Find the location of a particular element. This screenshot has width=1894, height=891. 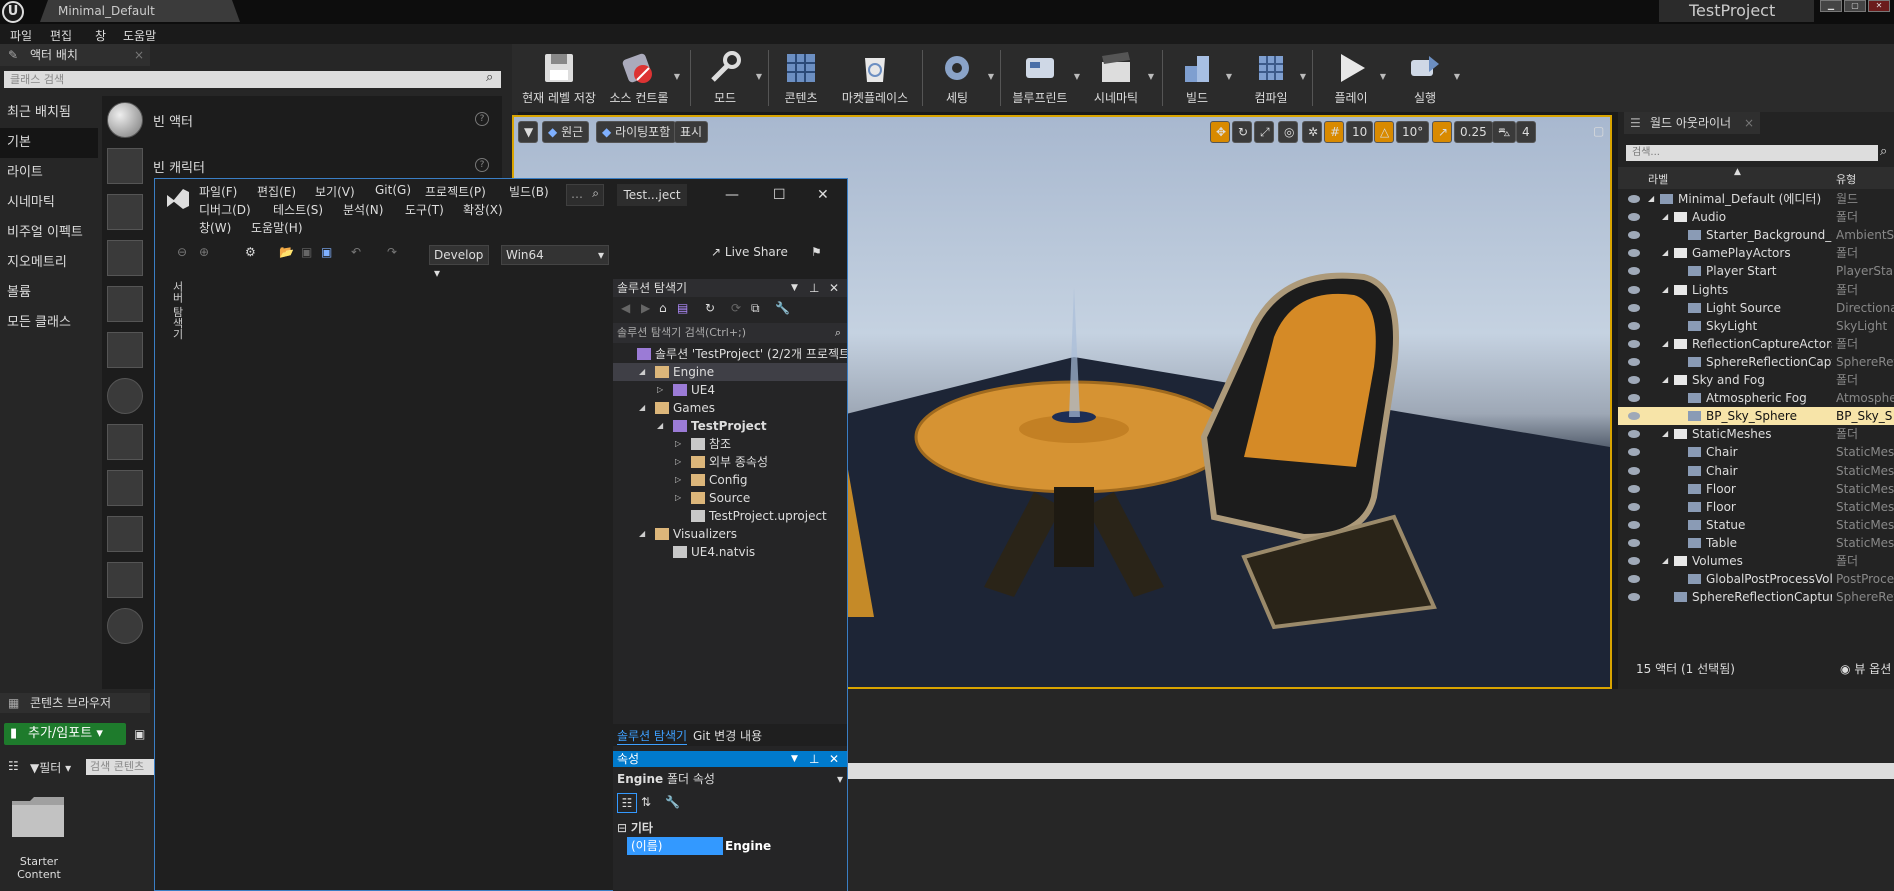

rotation-snap-value: 10° is located at coordinates (1413, 132).